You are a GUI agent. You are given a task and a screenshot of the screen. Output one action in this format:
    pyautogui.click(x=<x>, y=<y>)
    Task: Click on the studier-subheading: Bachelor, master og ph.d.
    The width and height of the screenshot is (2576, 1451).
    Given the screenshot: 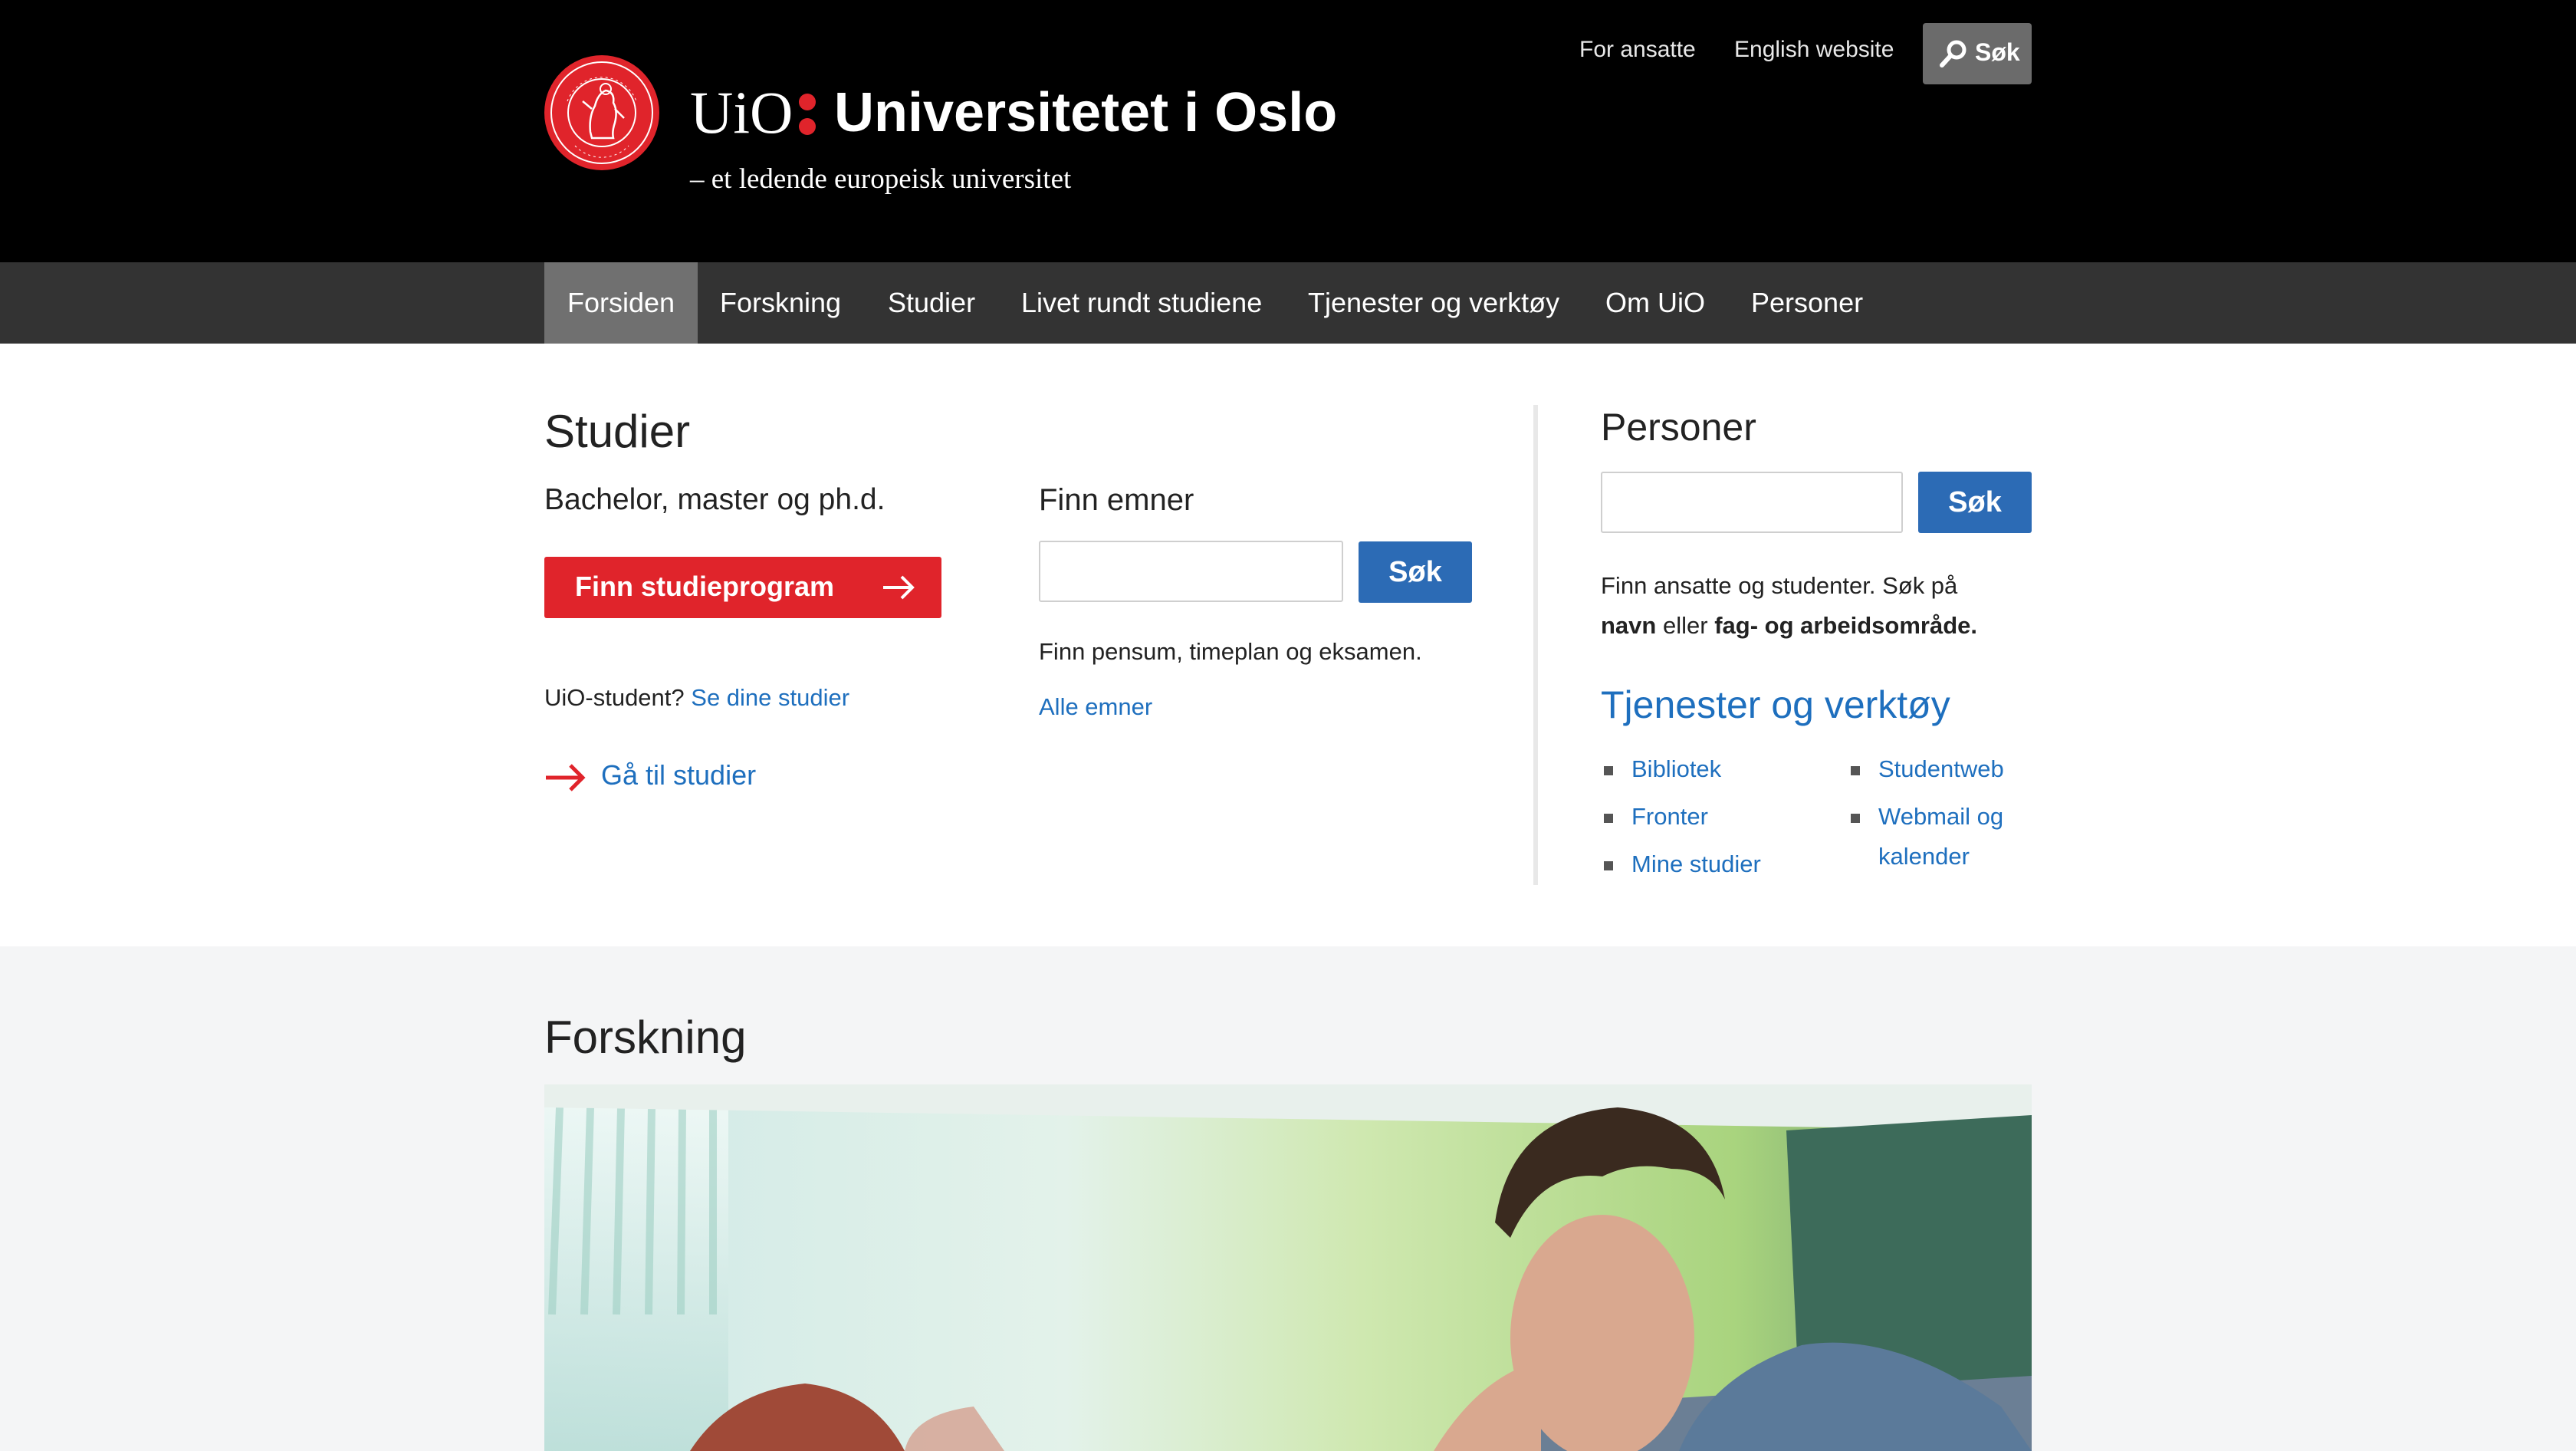 What is the action you would take?
    pyautogui.click(x=715, y=499)
    